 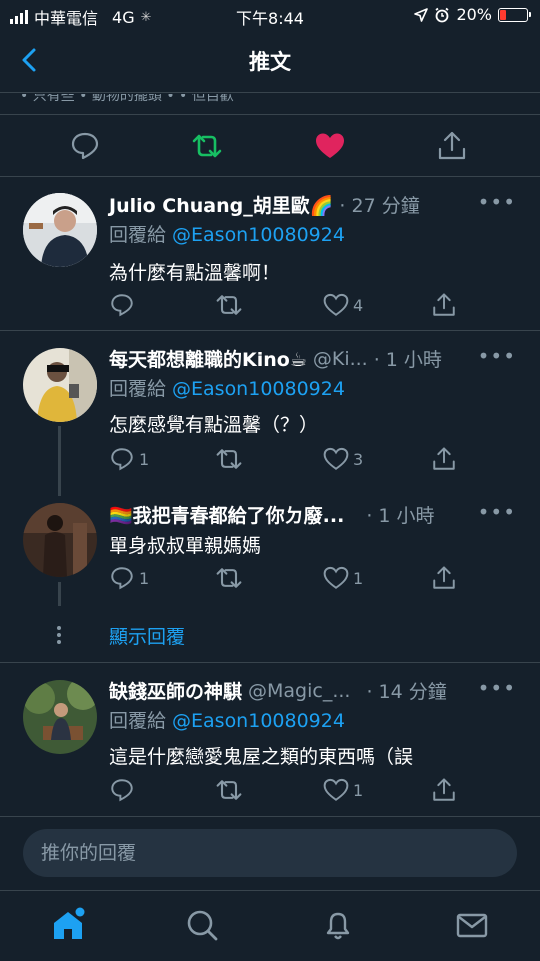 What do you see at coordinates (358, 459) in the screenshot?
I see `like-count: 3` at bounding box center [358, 459].